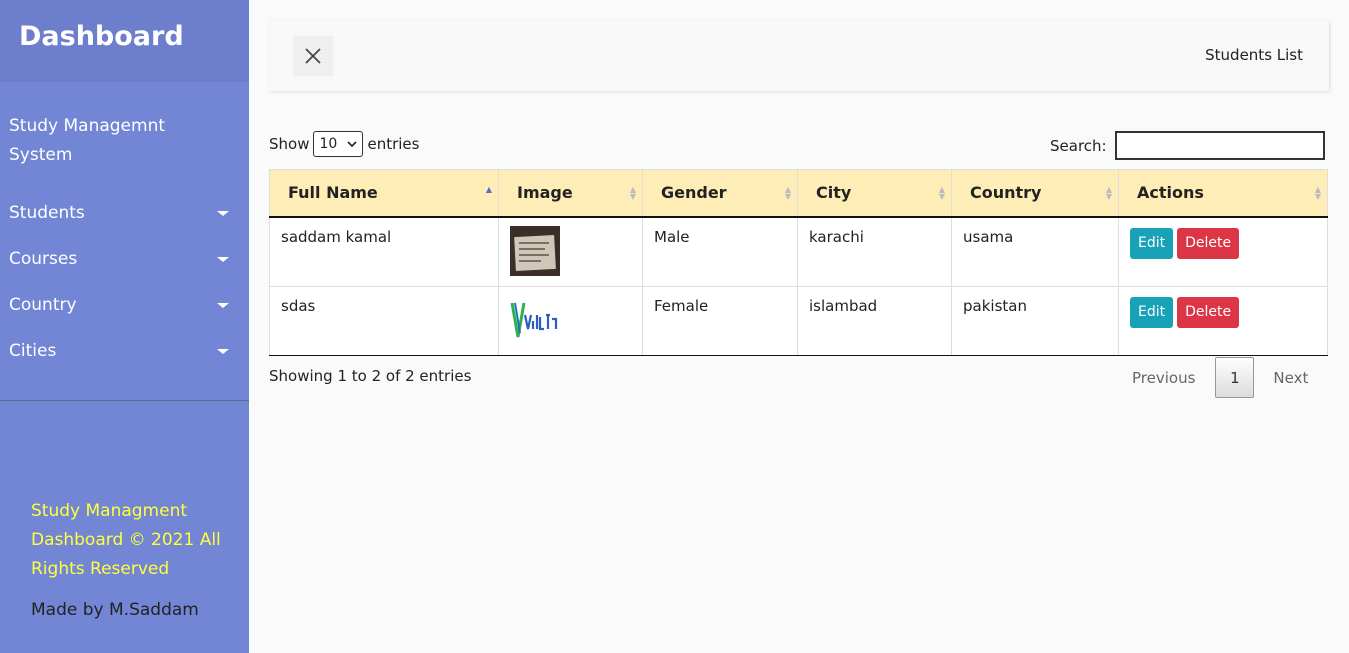  What do you see at coordinates (1214, 377) in the screenshot?
I see `pagination: Previous 1 Next` at bounding box center [1214, 377].